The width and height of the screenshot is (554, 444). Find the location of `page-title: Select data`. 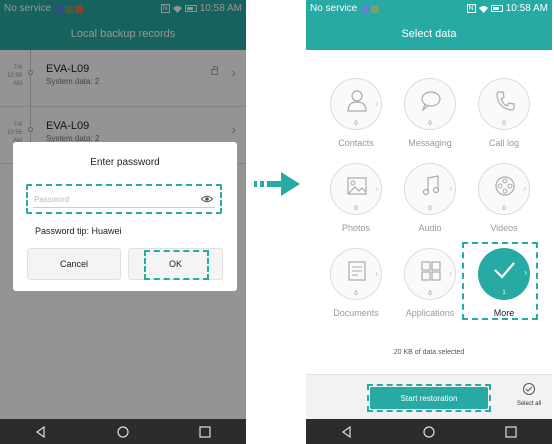

page-title: Select data is located at coordinates (429, 33).